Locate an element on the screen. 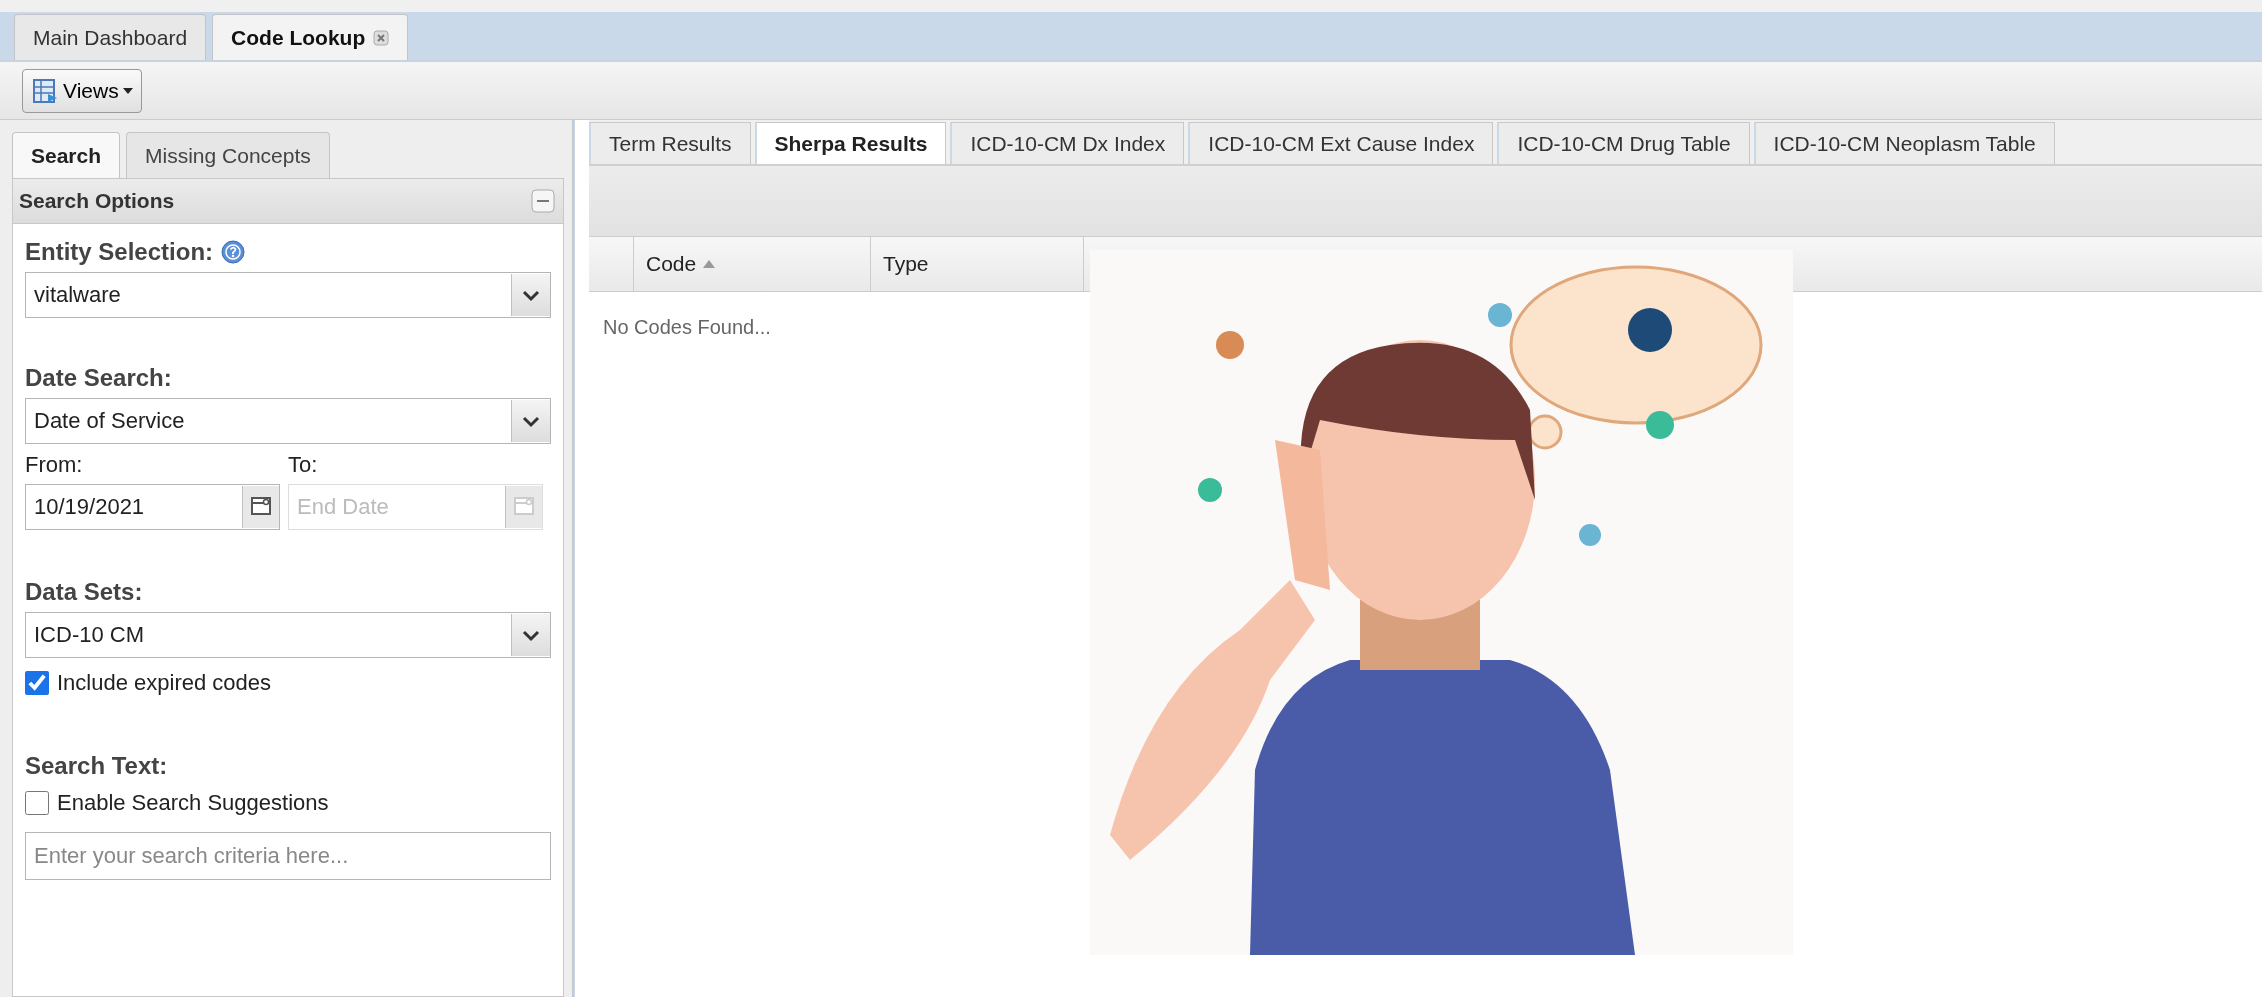 This screenshot has width=2262, height=997. help-icon is located at coordinates (233, 252).